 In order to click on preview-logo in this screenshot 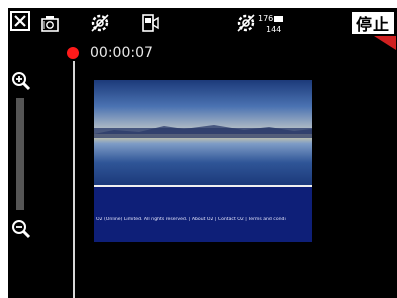, I will do `click(293, 153)`.